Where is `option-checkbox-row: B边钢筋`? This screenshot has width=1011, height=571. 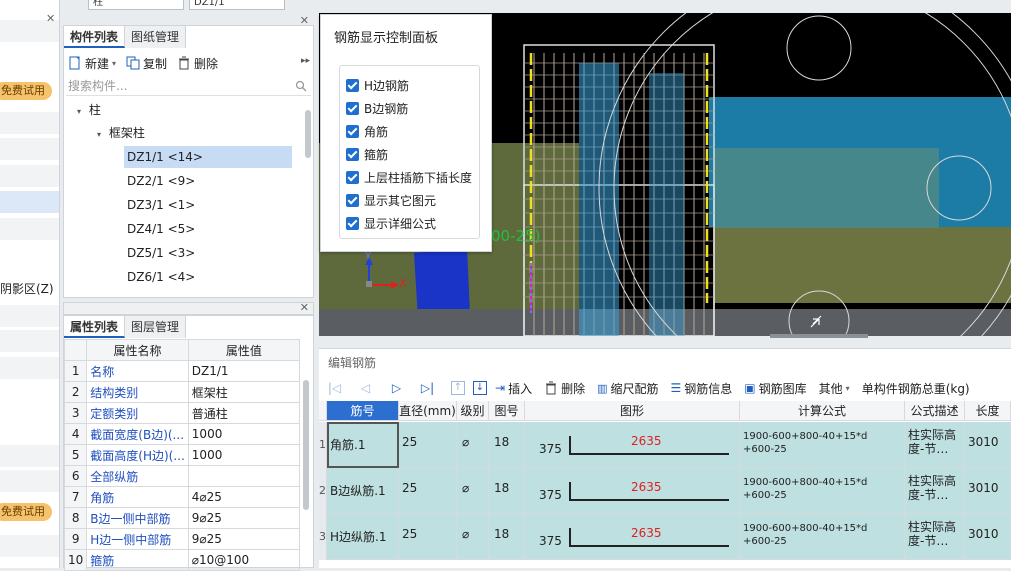 option-checkbox-row: B边钢筋 is located at coordinates (377, 108).